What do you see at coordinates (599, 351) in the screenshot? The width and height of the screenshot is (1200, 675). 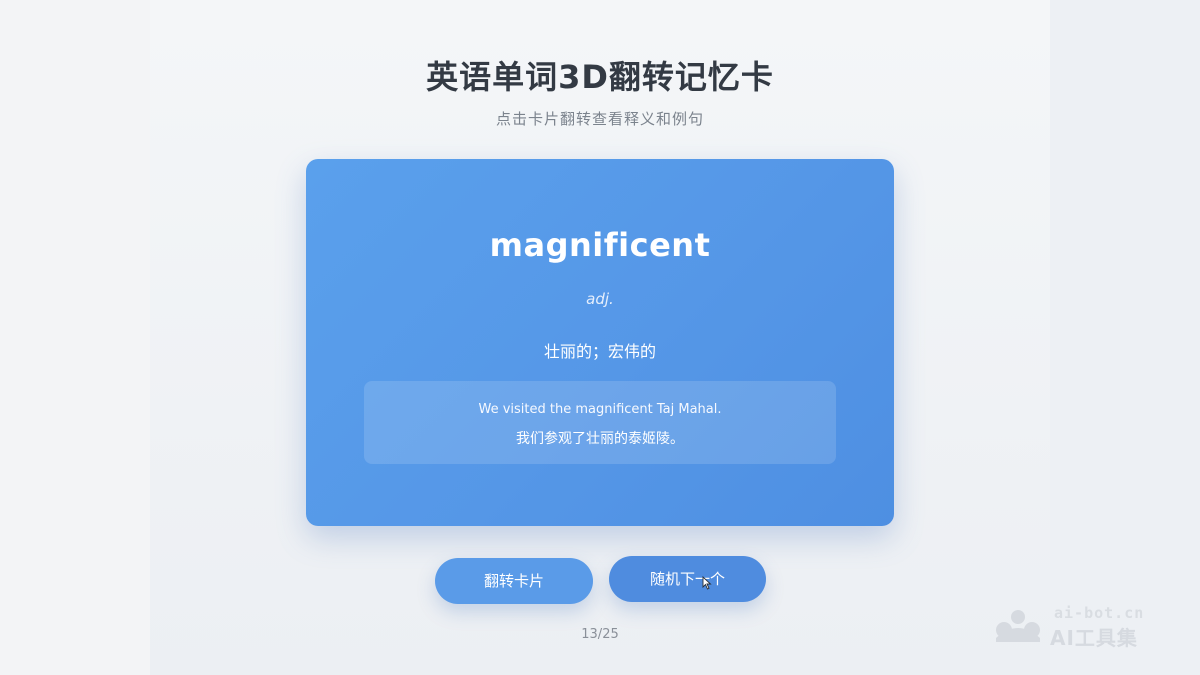 I see `card-meaning: 壮丽的；宏伟的` at bounding box center [599, 351].